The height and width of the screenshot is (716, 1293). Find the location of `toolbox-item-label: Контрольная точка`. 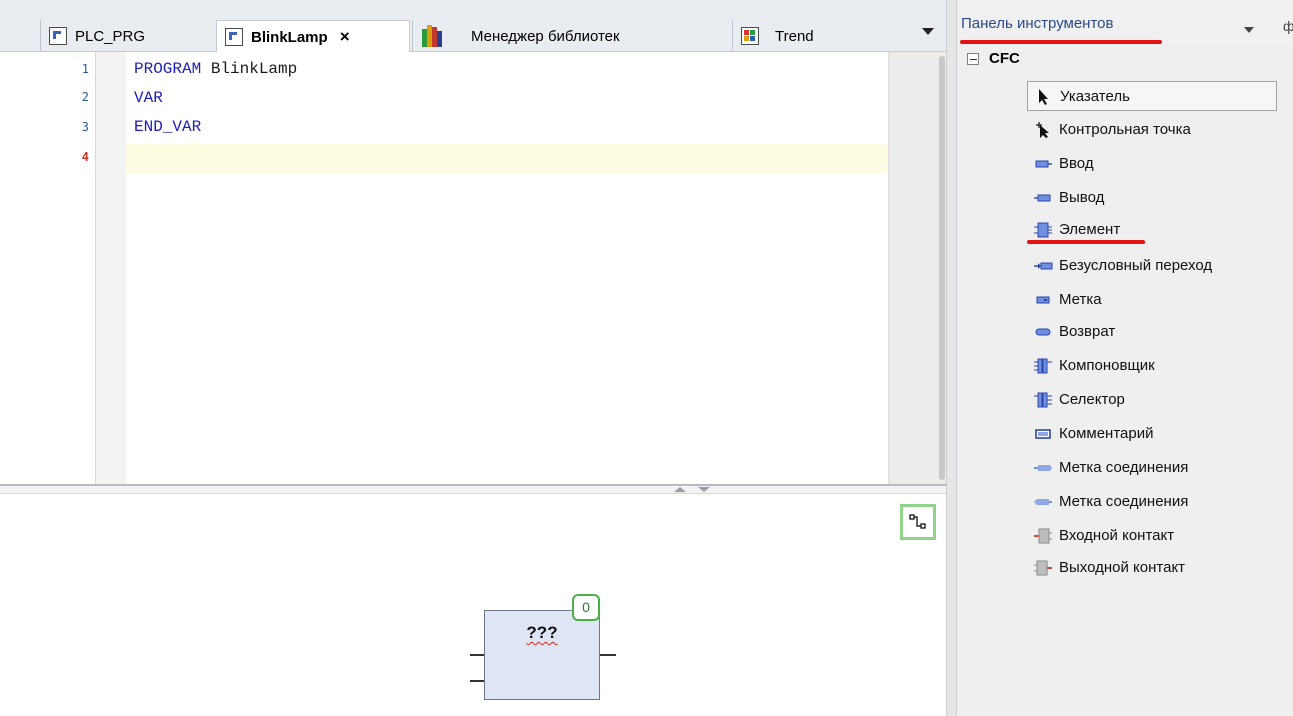

toolbox-item-label: Контрольная точка is located at coordinates (1125, 129).